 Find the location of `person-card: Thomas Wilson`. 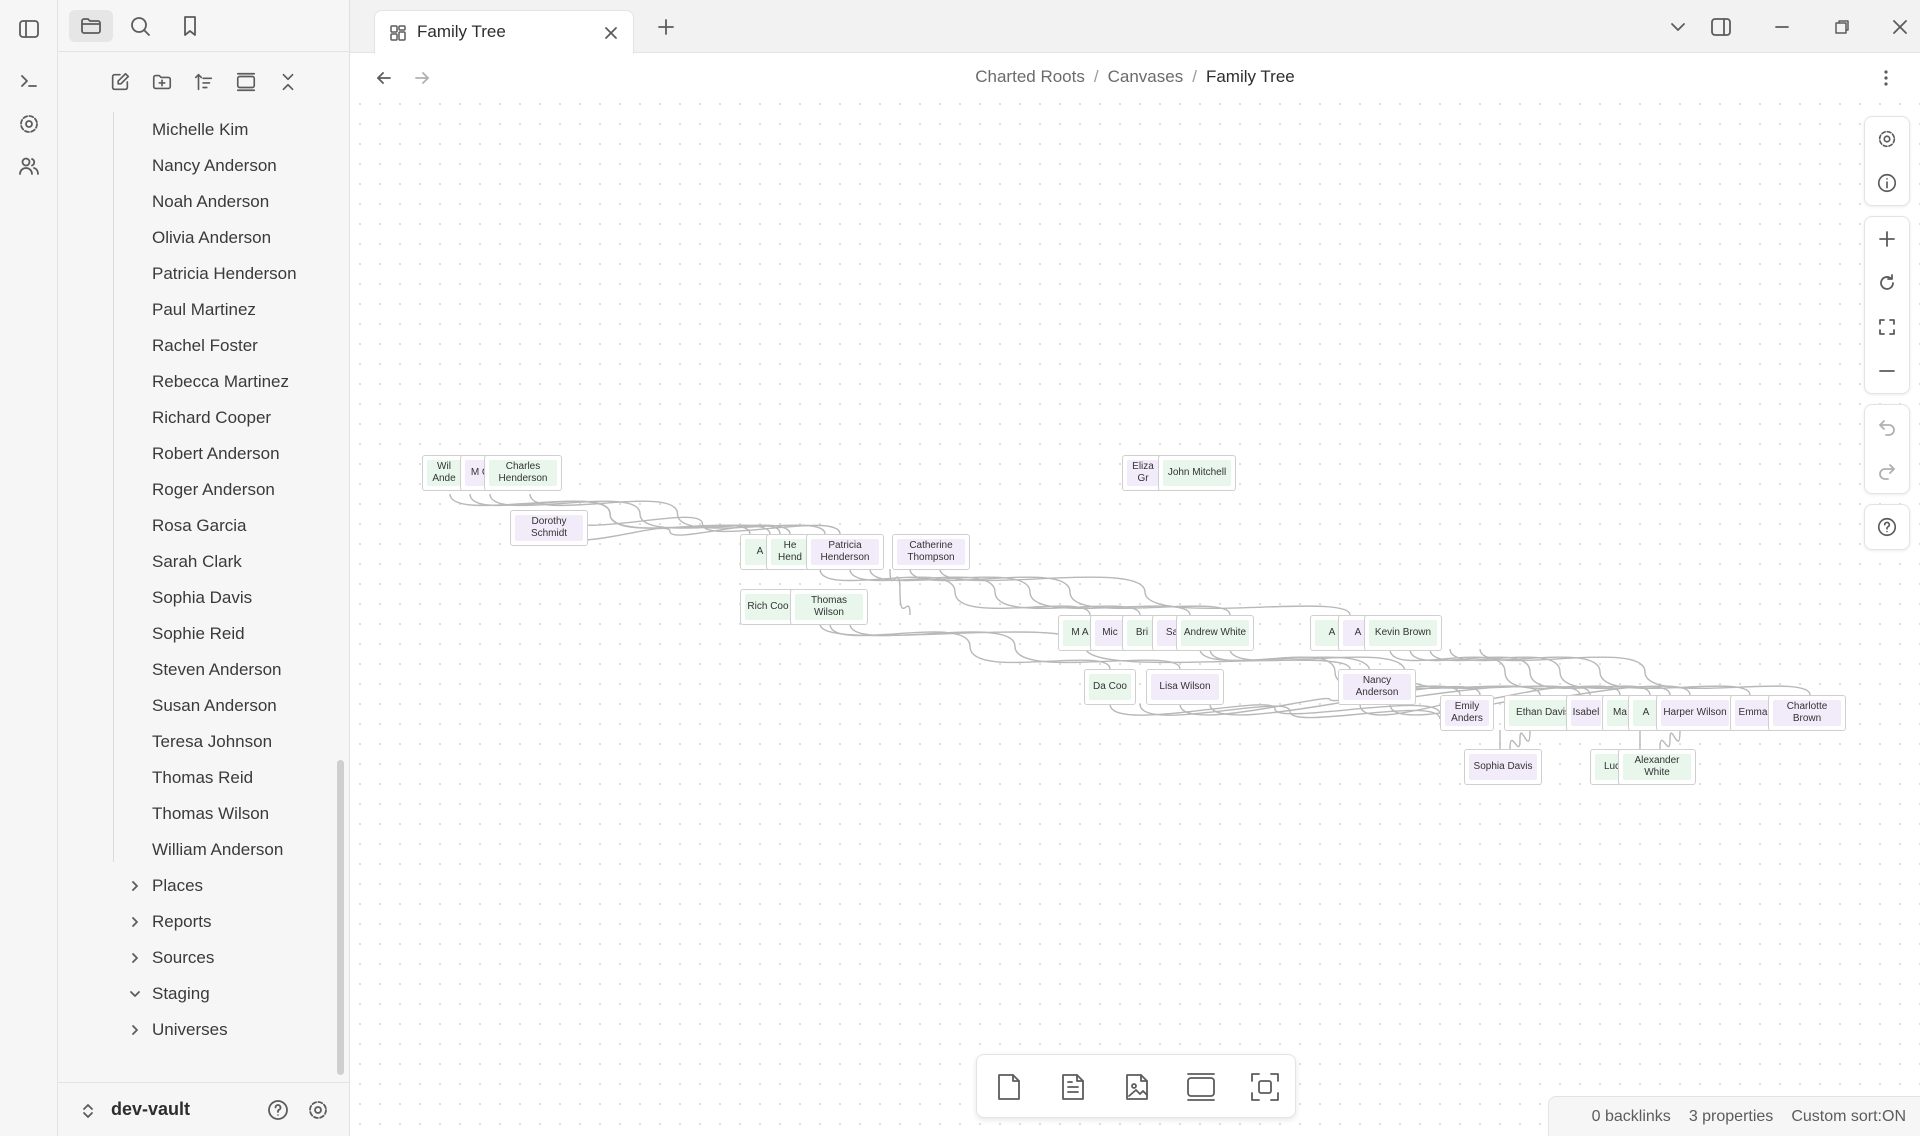

person-card: Thomas Wilson is located at coordinates (829, 607).